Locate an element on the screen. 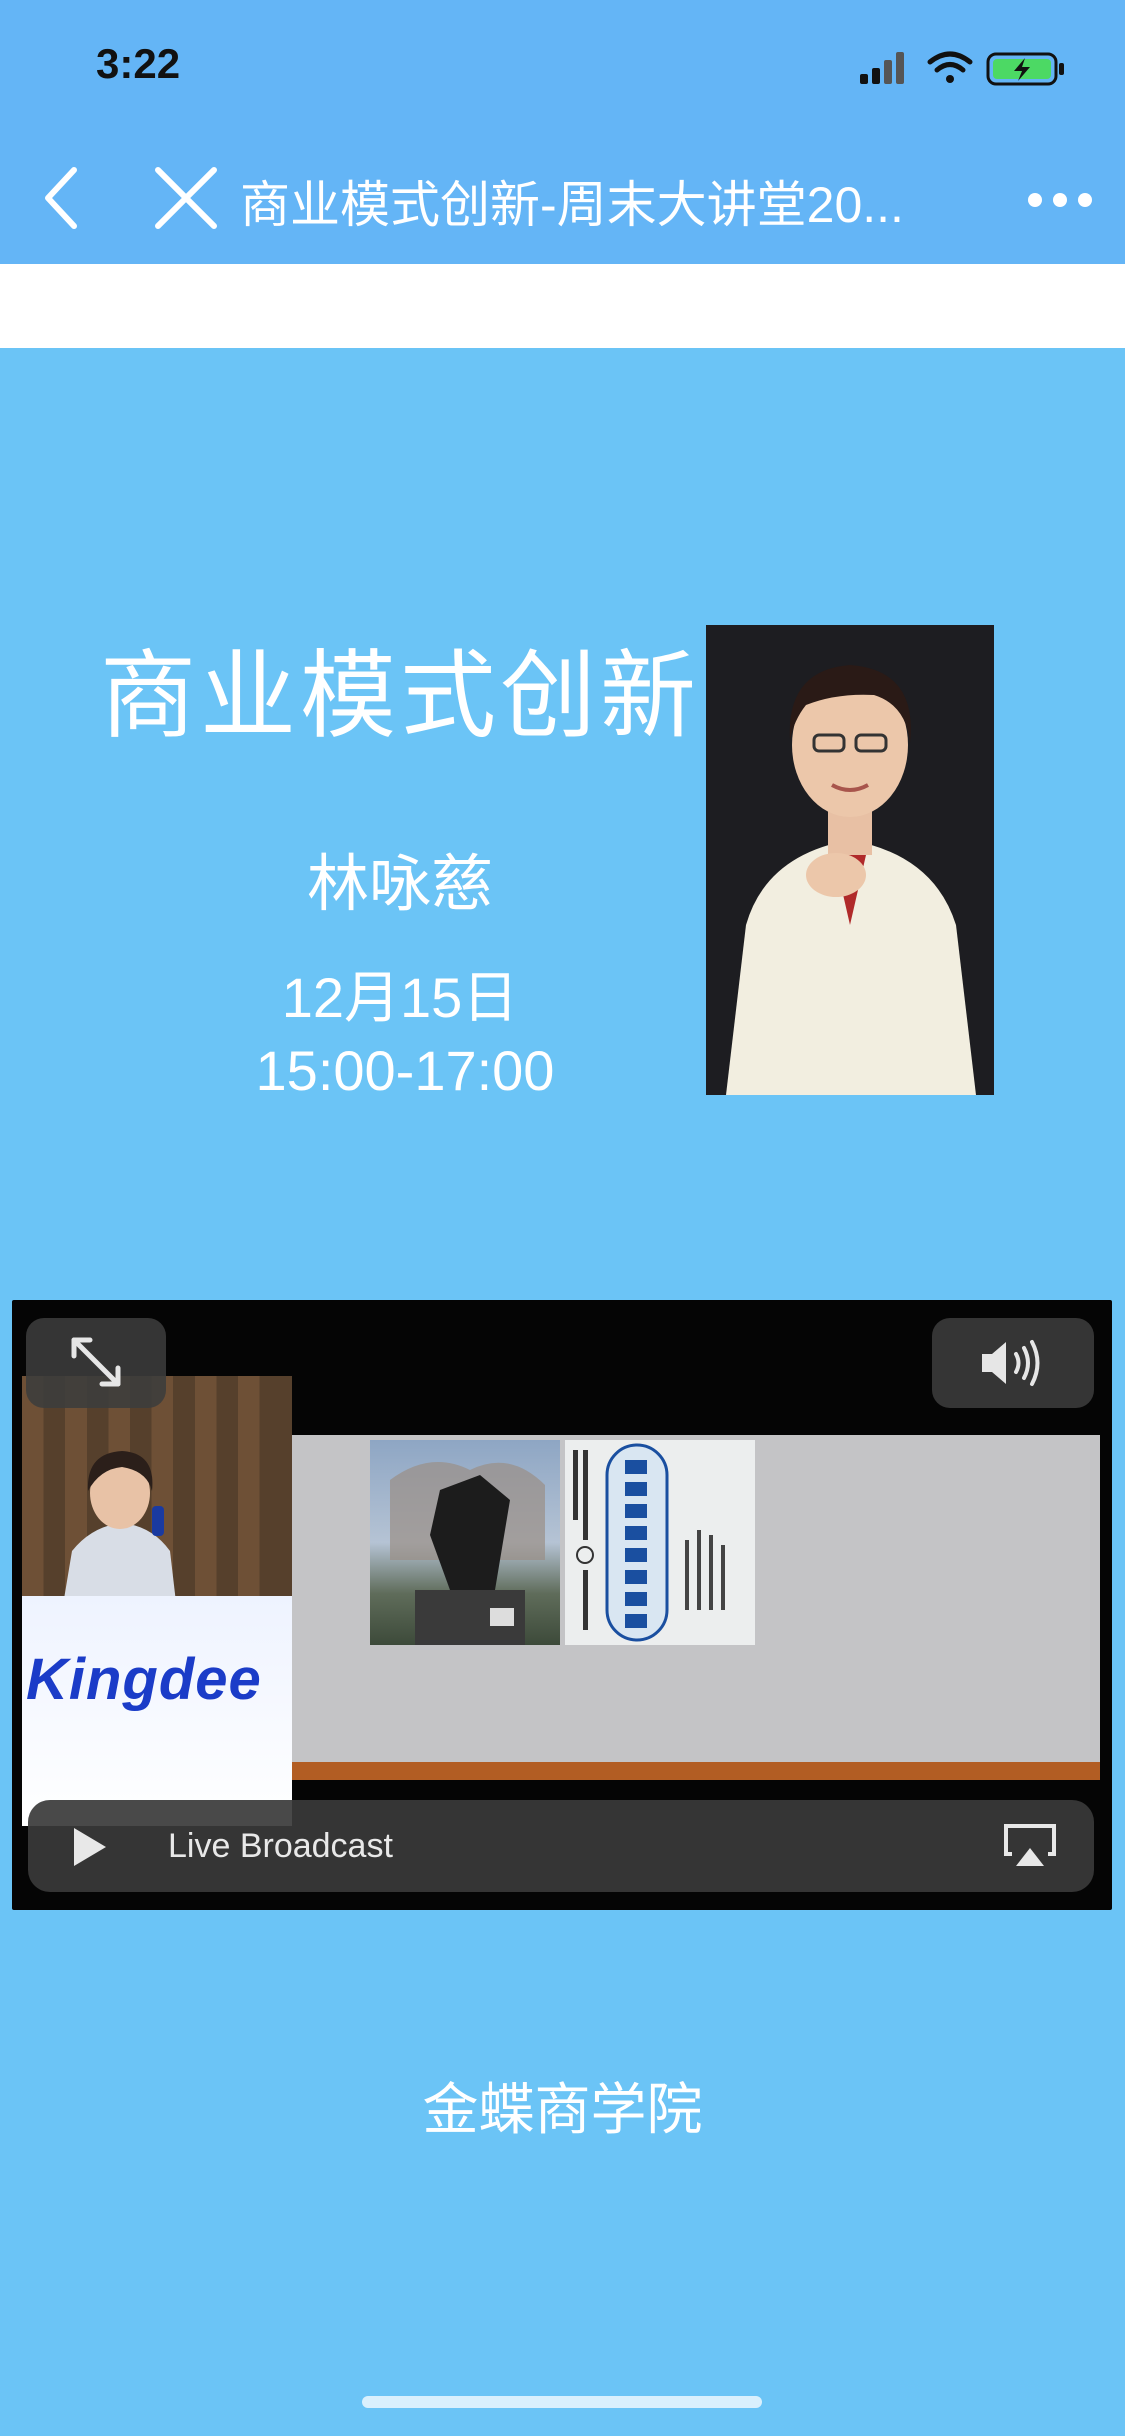 This screenshot has width=1125, height=2436. poster-title: 商业模式创新 is located at coordinates (400, 696).